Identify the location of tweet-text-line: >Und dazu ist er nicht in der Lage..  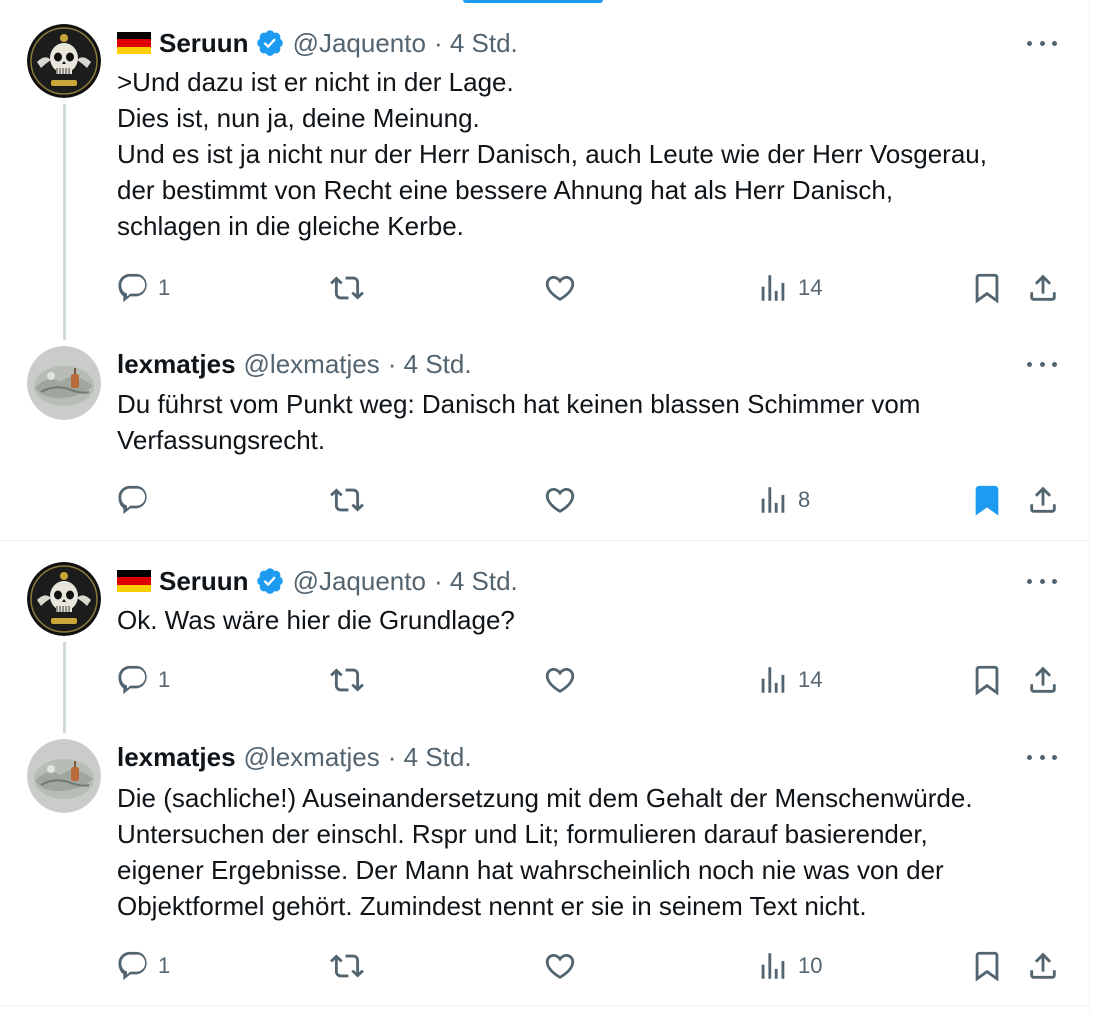
(315, 82).